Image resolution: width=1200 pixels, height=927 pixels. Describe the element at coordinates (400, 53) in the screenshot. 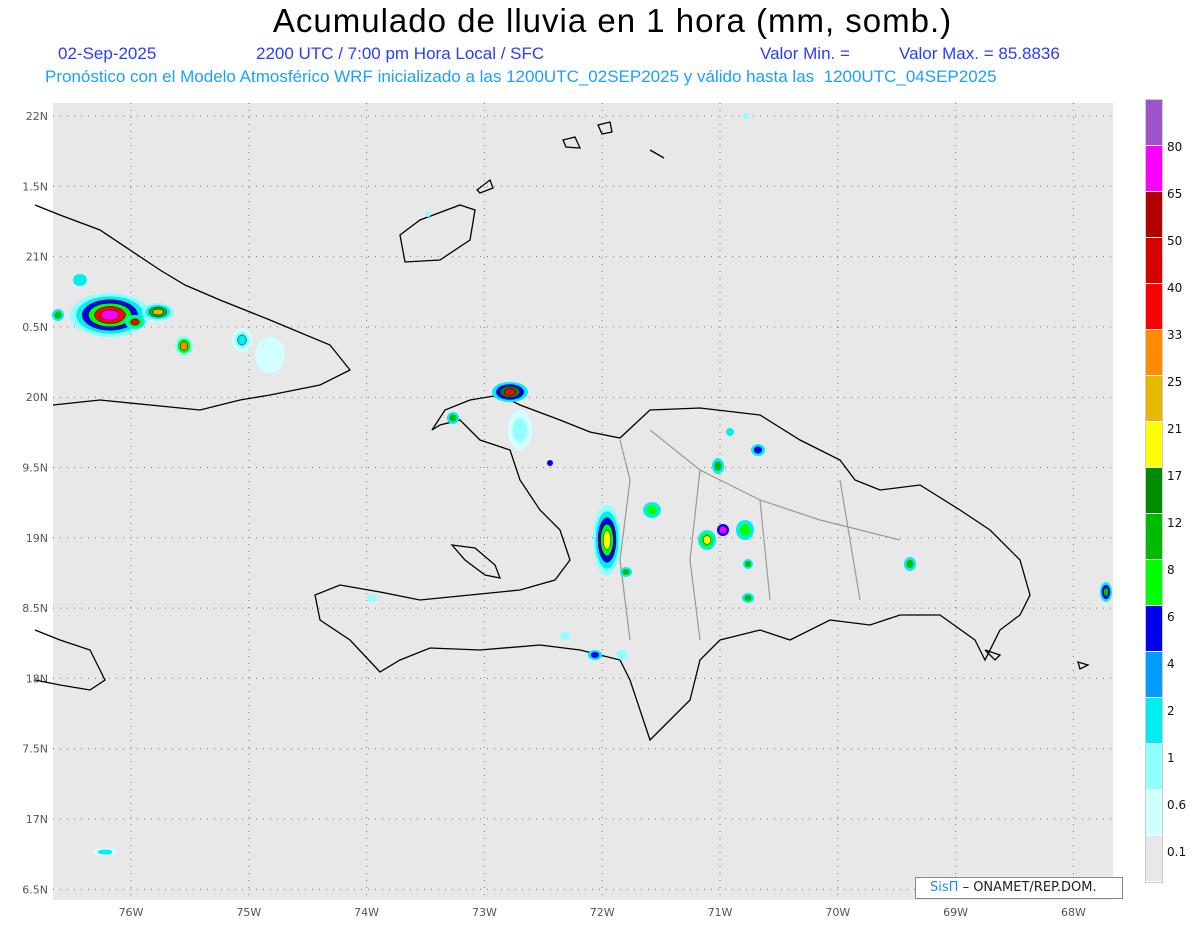

I see `time-label: 2200 UTC / 7:00 pm Hora Local / SFC` at that location.